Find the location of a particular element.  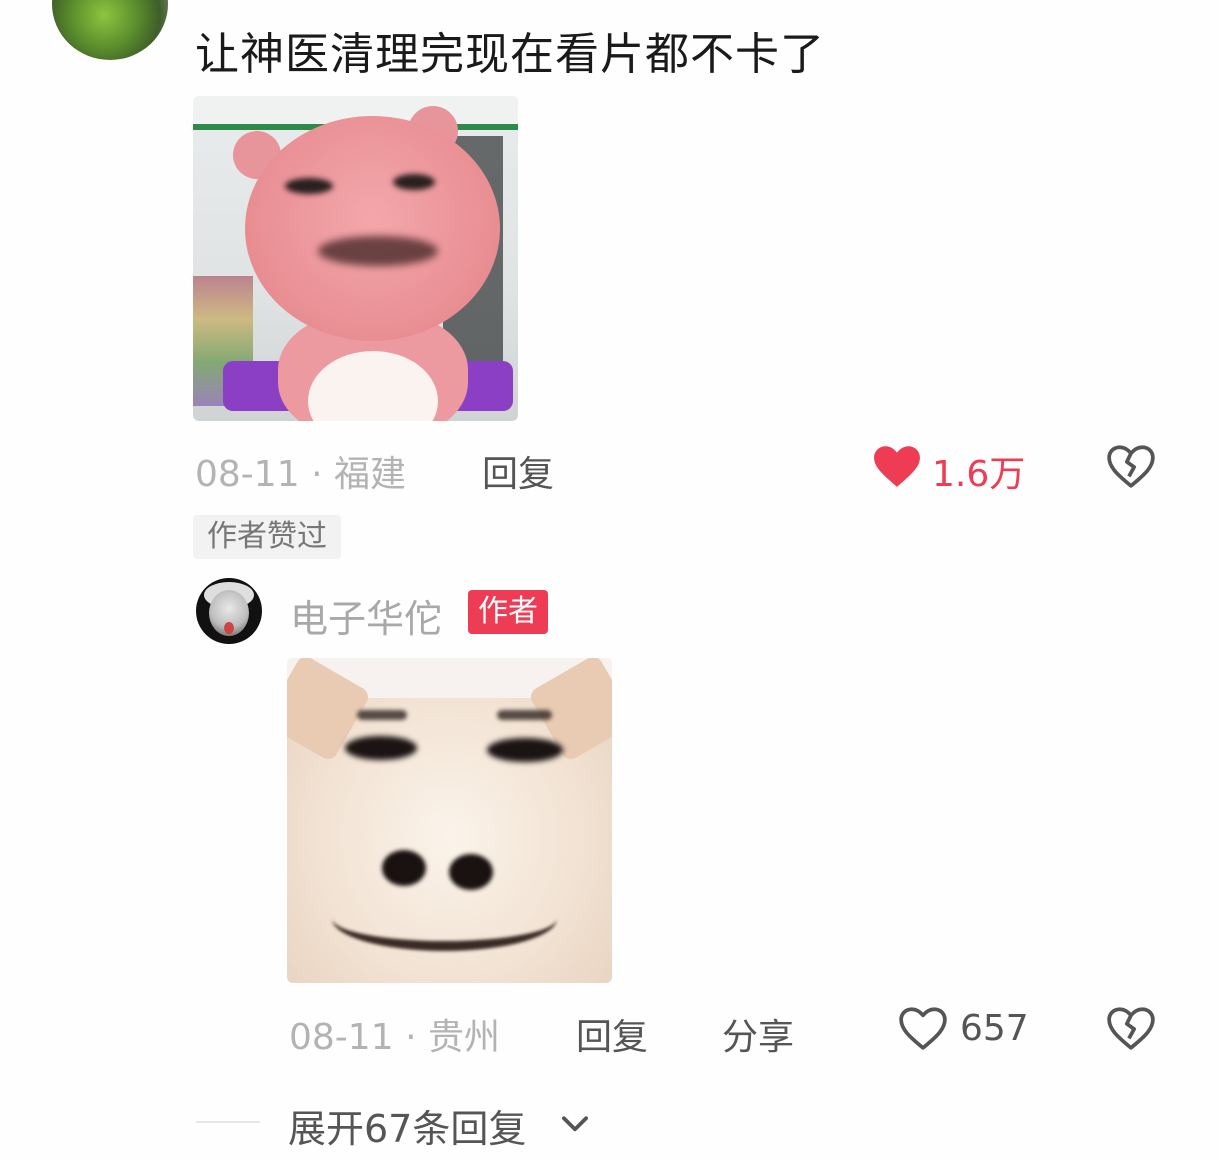

comment-text: 让神医清理完现在看片都不卡了 is located at coordinates (510, 54).